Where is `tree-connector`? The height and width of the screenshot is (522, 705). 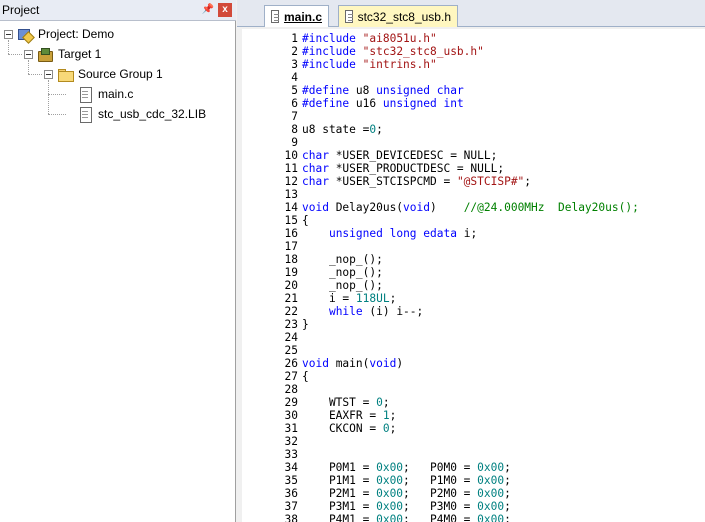
tree-connector is located at coordinates (57, 114).